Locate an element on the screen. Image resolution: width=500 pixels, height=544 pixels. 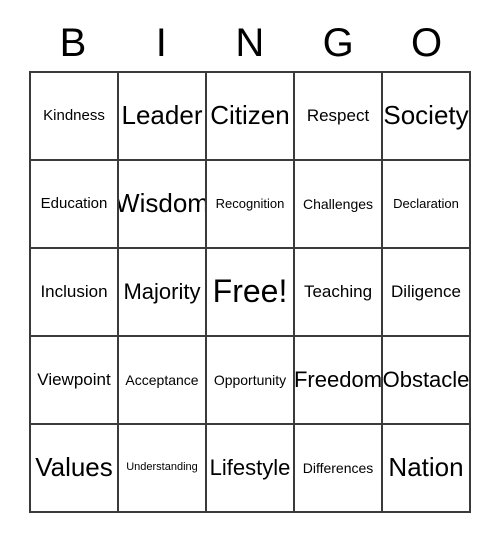
bingo-cell-label: Declaration is located at coordinates (426, 204).